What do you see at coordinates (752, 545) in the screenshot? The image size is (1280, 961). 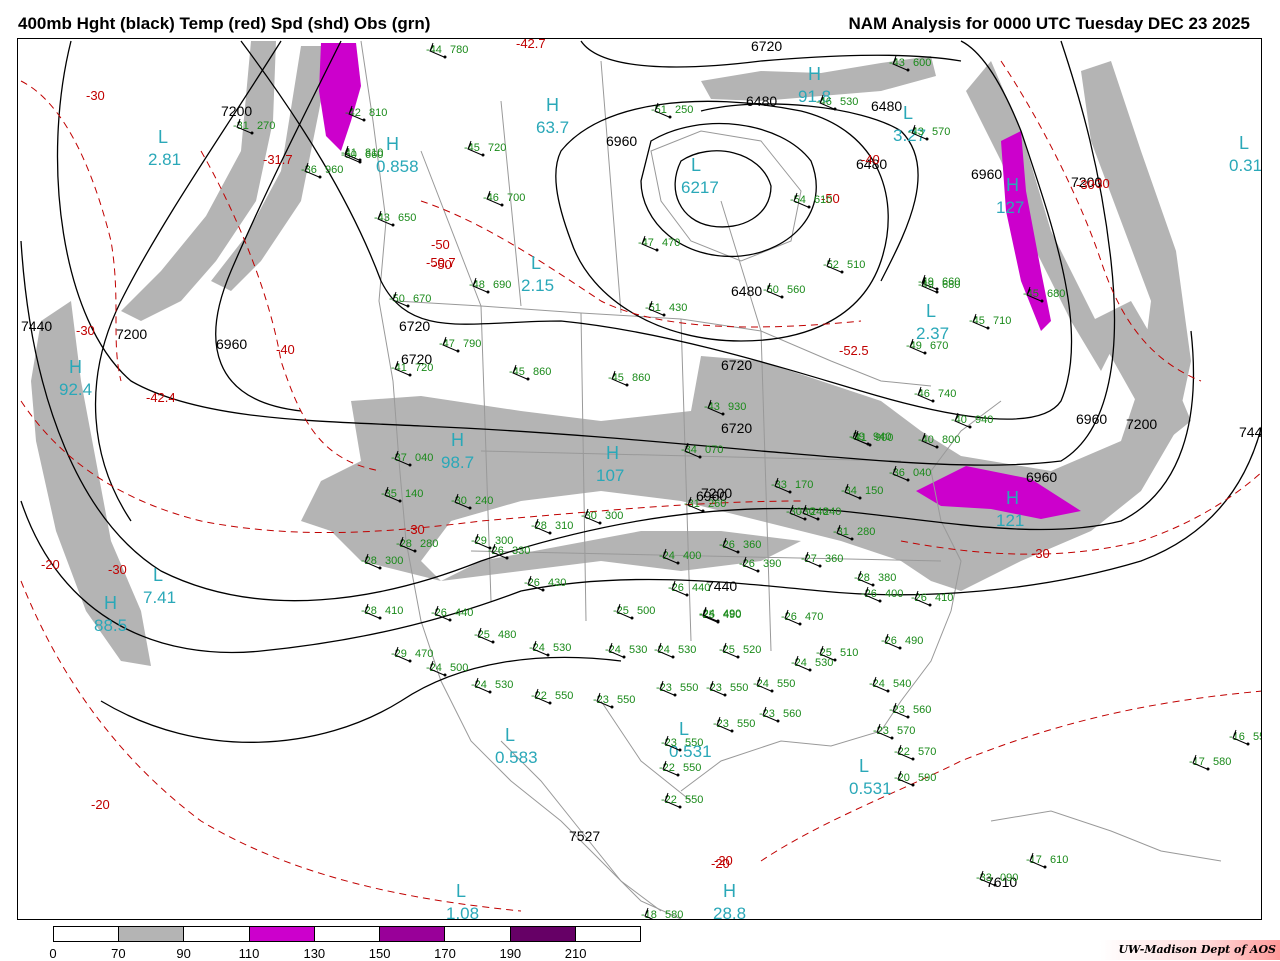 I see `obs-height: 360` at bounding box center [752, 545].